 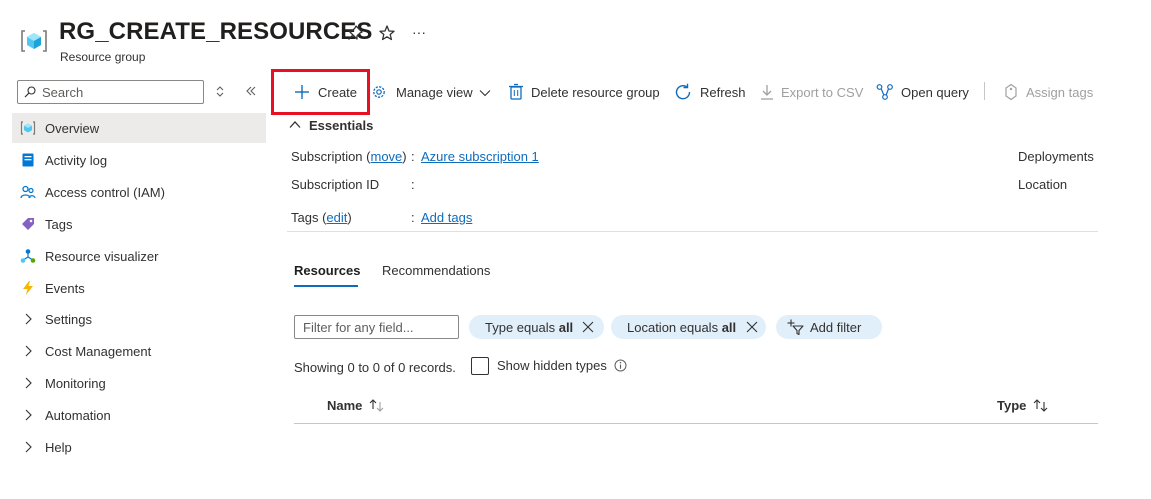 I want to click on location-label: Location, so click(x=1043, y=184).